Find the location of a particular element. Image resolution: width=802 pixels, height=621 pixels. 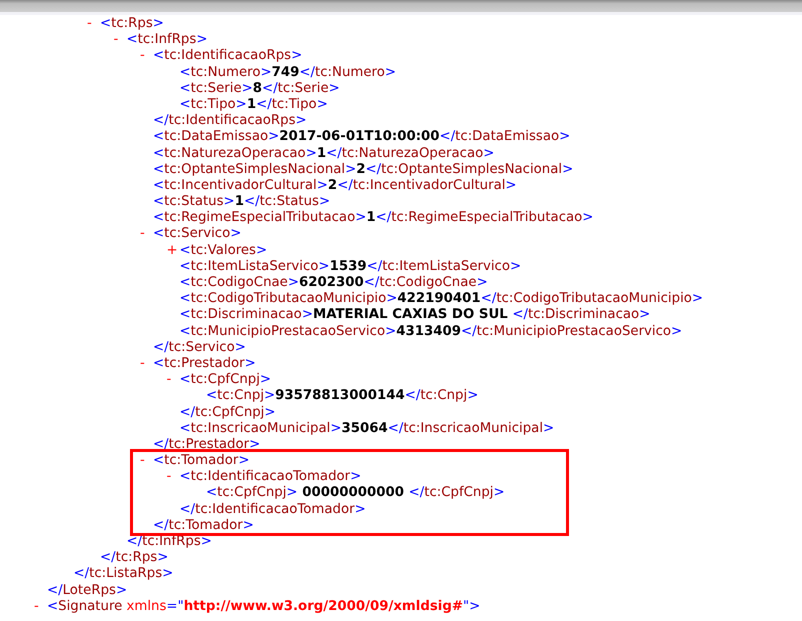

xml-line: </tc:Prestador> is located at coordinates (206, 445).